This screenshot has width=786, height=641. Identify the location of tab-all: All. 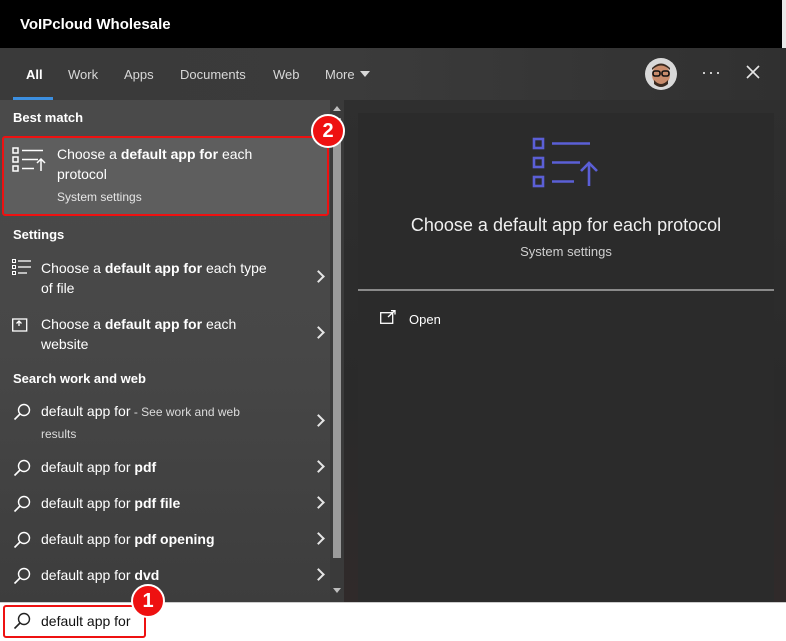
(34, 74).